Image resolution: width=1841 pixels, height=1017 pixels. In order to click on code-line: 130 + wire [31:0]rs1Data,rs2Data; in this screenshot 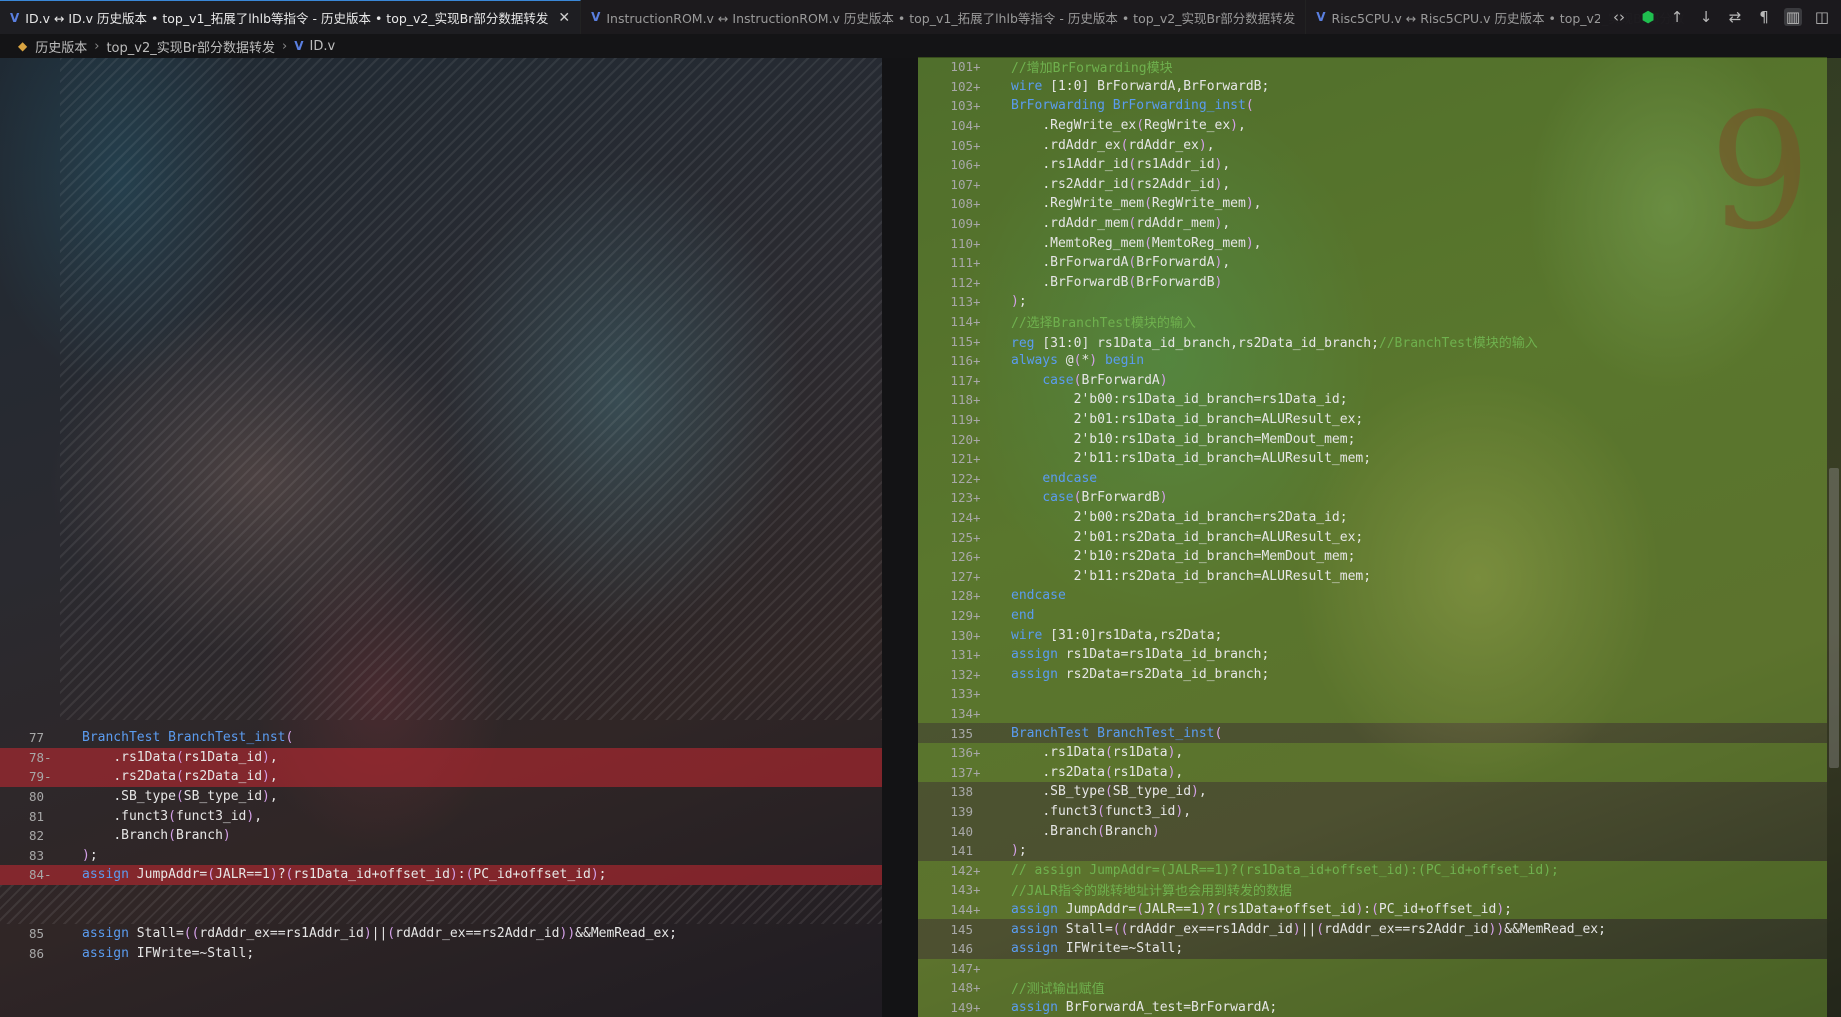, I will do `click(1372, 635)`.